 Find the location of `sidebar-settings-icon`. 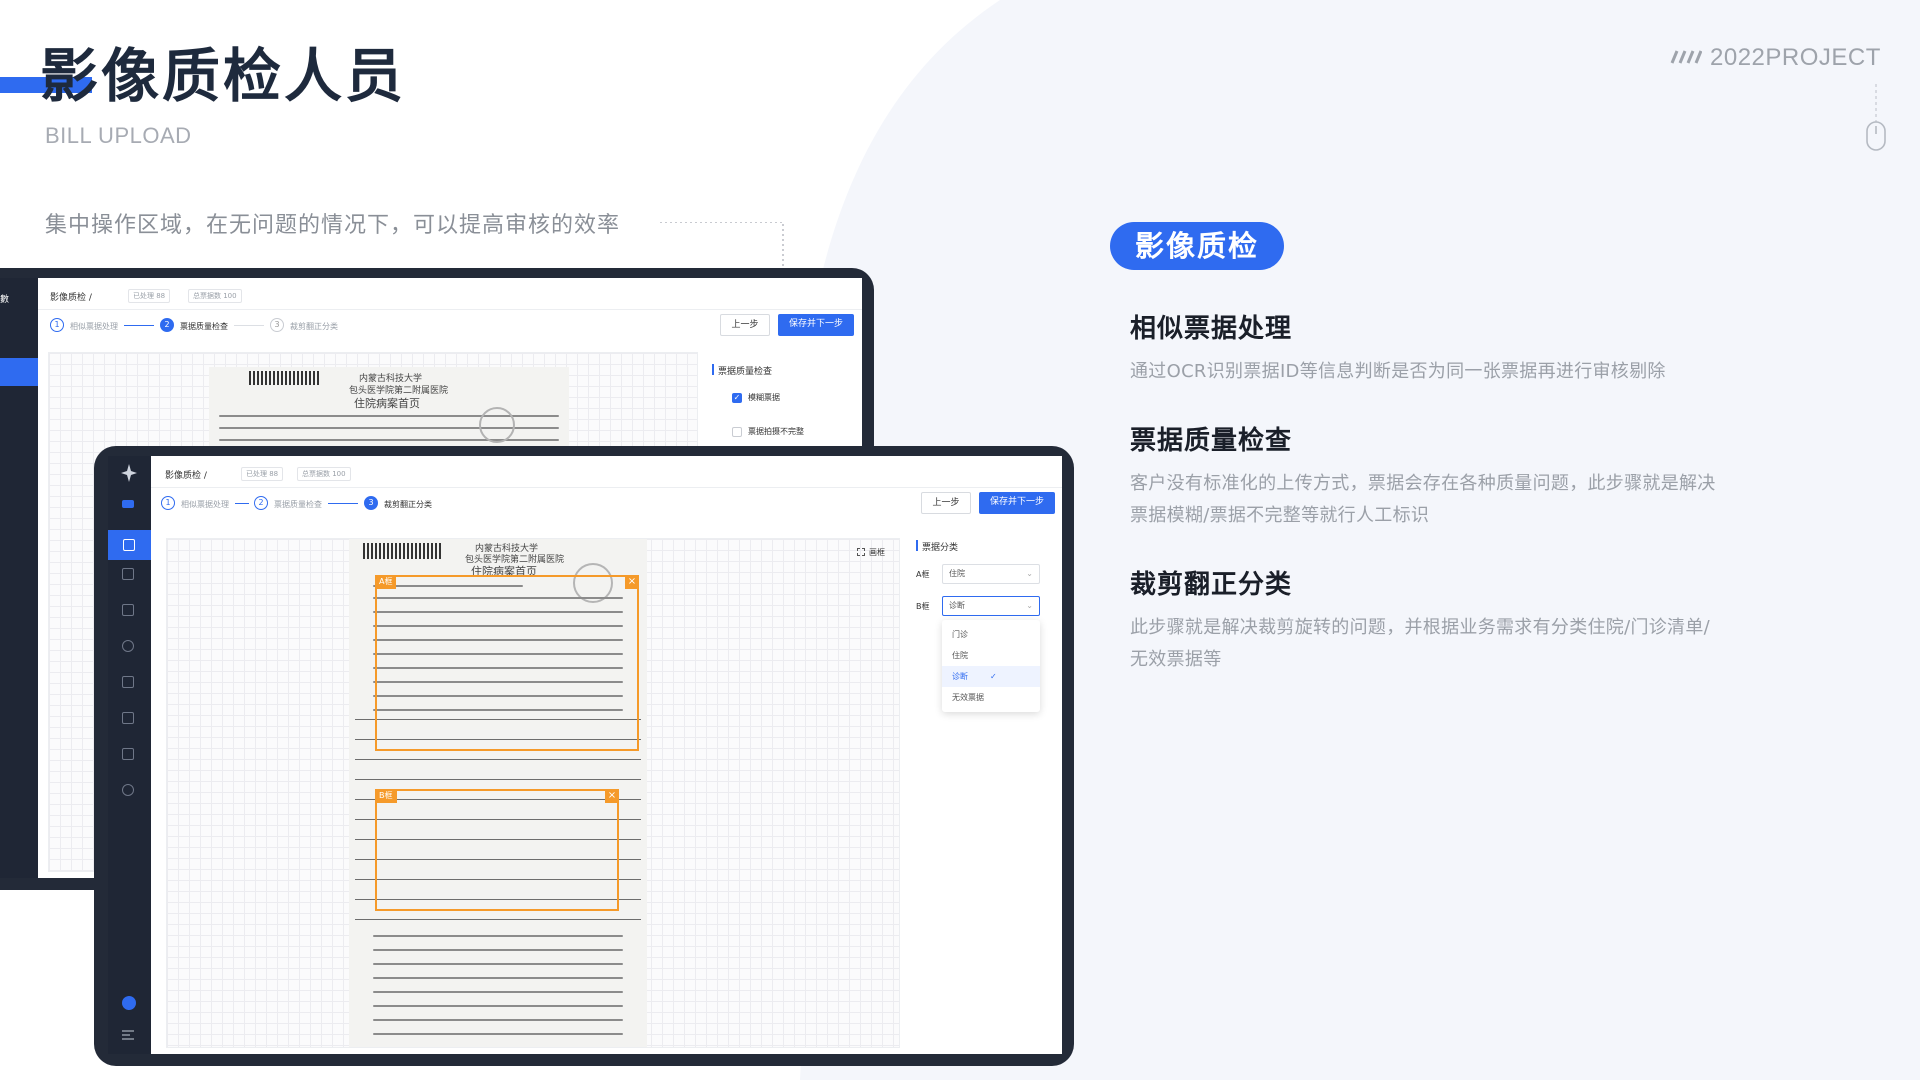

sidebar-settings-icon is located at coordinates (128, 754).